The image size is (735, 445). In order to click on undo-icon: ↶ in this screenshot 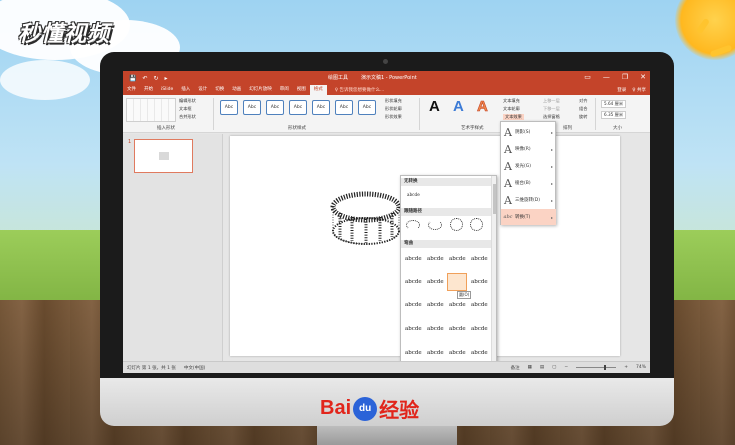, I will do `click(144, 78)`.